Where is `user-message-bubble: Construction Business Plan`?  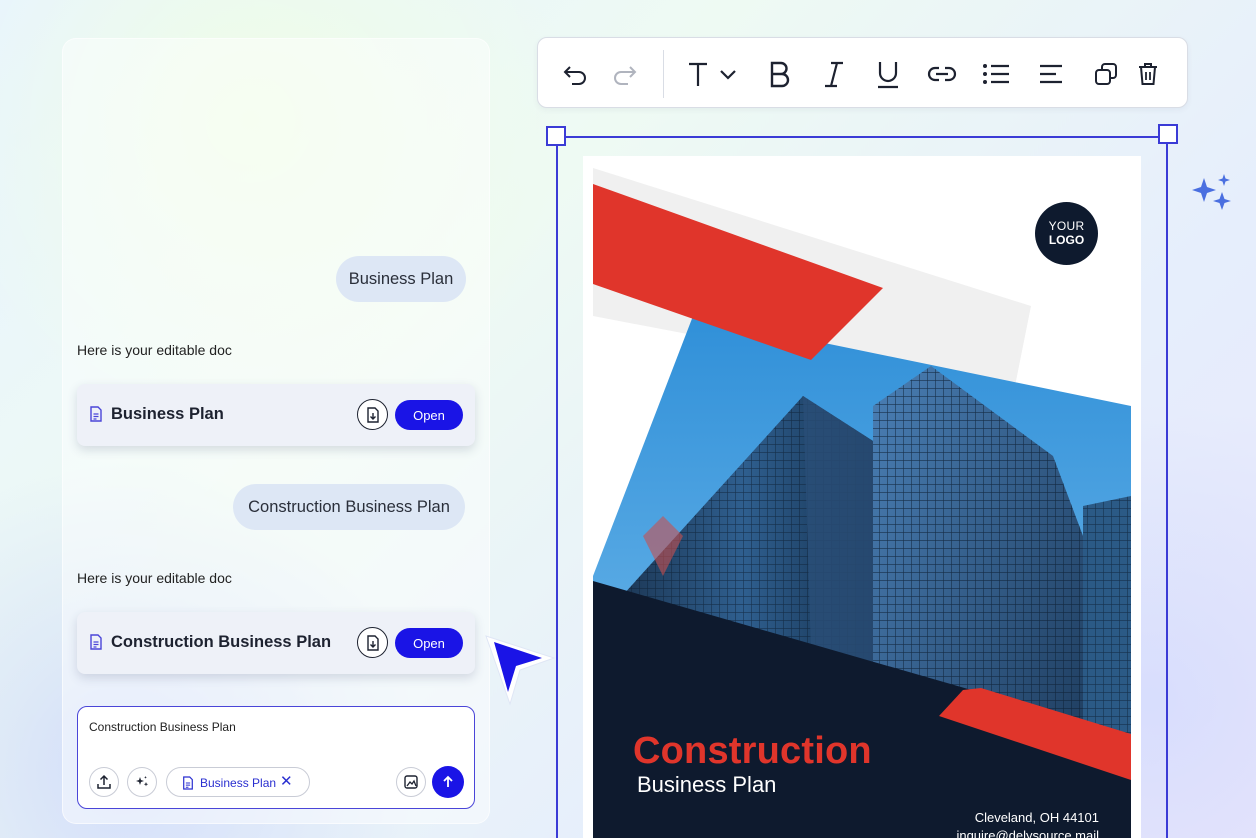 user-message-bubble: Construction Business Plan is located at coordinates (349, 507).